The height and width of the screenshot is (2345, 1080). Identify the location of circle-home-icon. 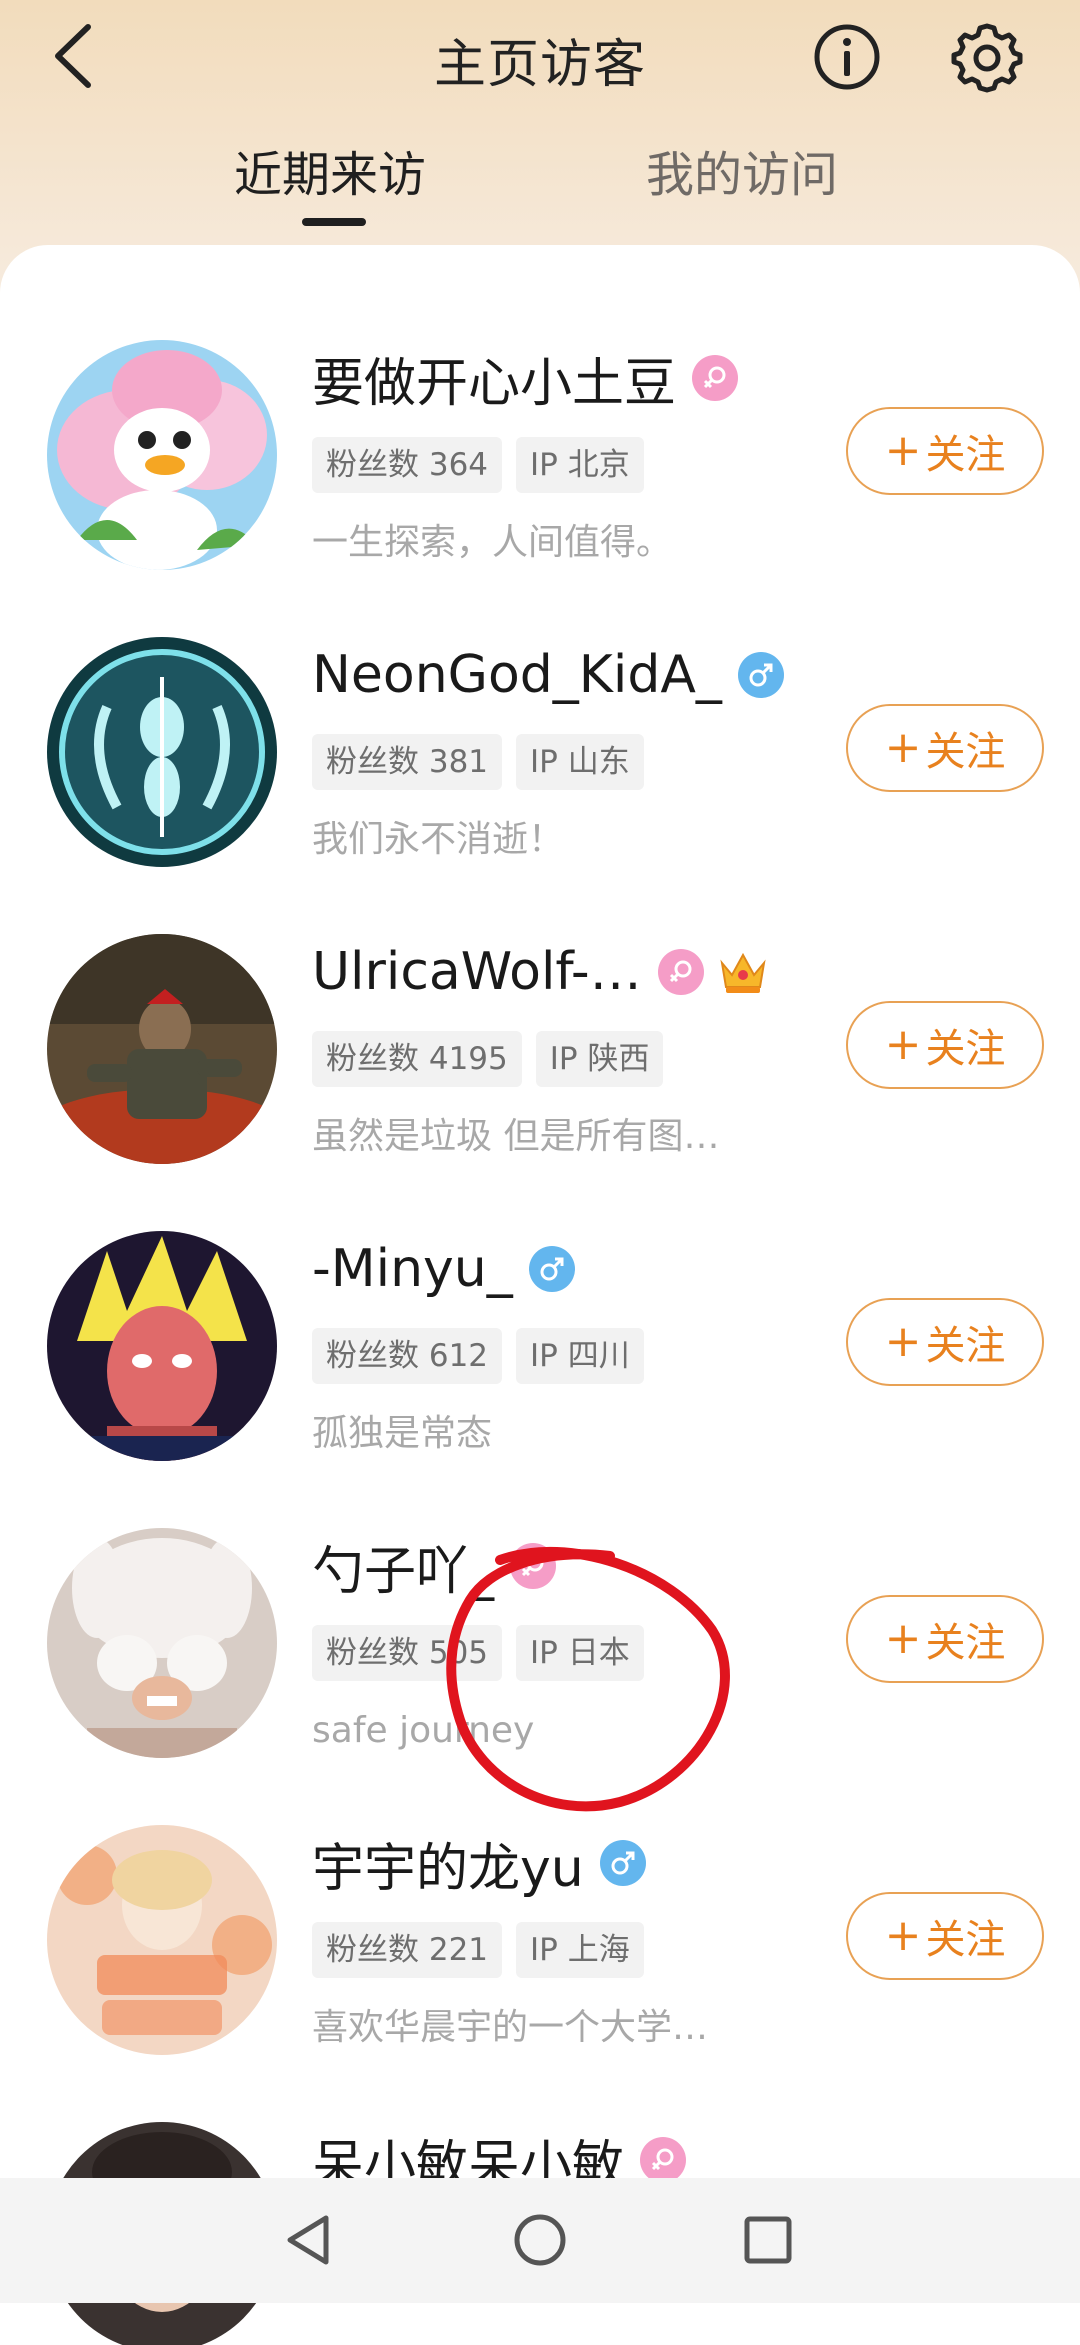
(540, 2240).